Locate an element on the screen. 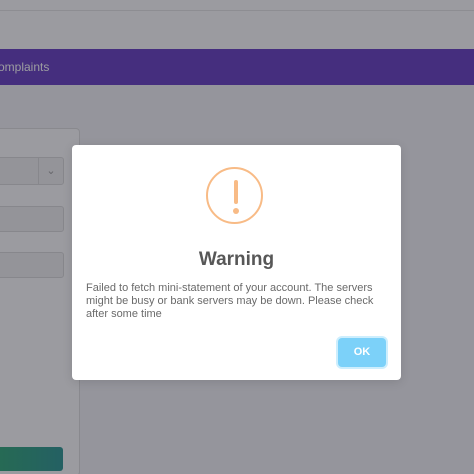 The height and width of the screenshot is (474, 474). warning-icon is located at coordinates (234, 195).